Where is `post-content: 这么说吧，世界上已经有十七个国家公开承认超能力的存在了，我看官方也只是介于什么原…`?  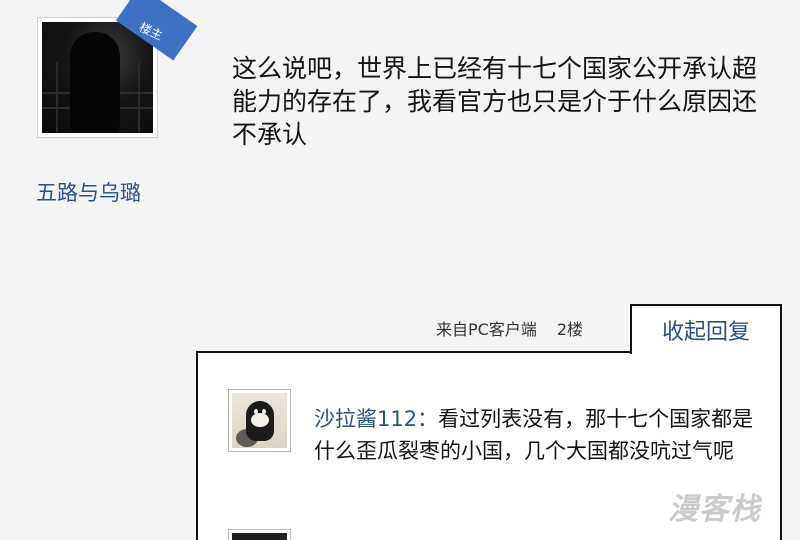 post-content: 这么说吧，世界上已经有十七个国家公开承认超能力的存在了，我看官方也只是介于什么原… is located at coordinates (495, 101).